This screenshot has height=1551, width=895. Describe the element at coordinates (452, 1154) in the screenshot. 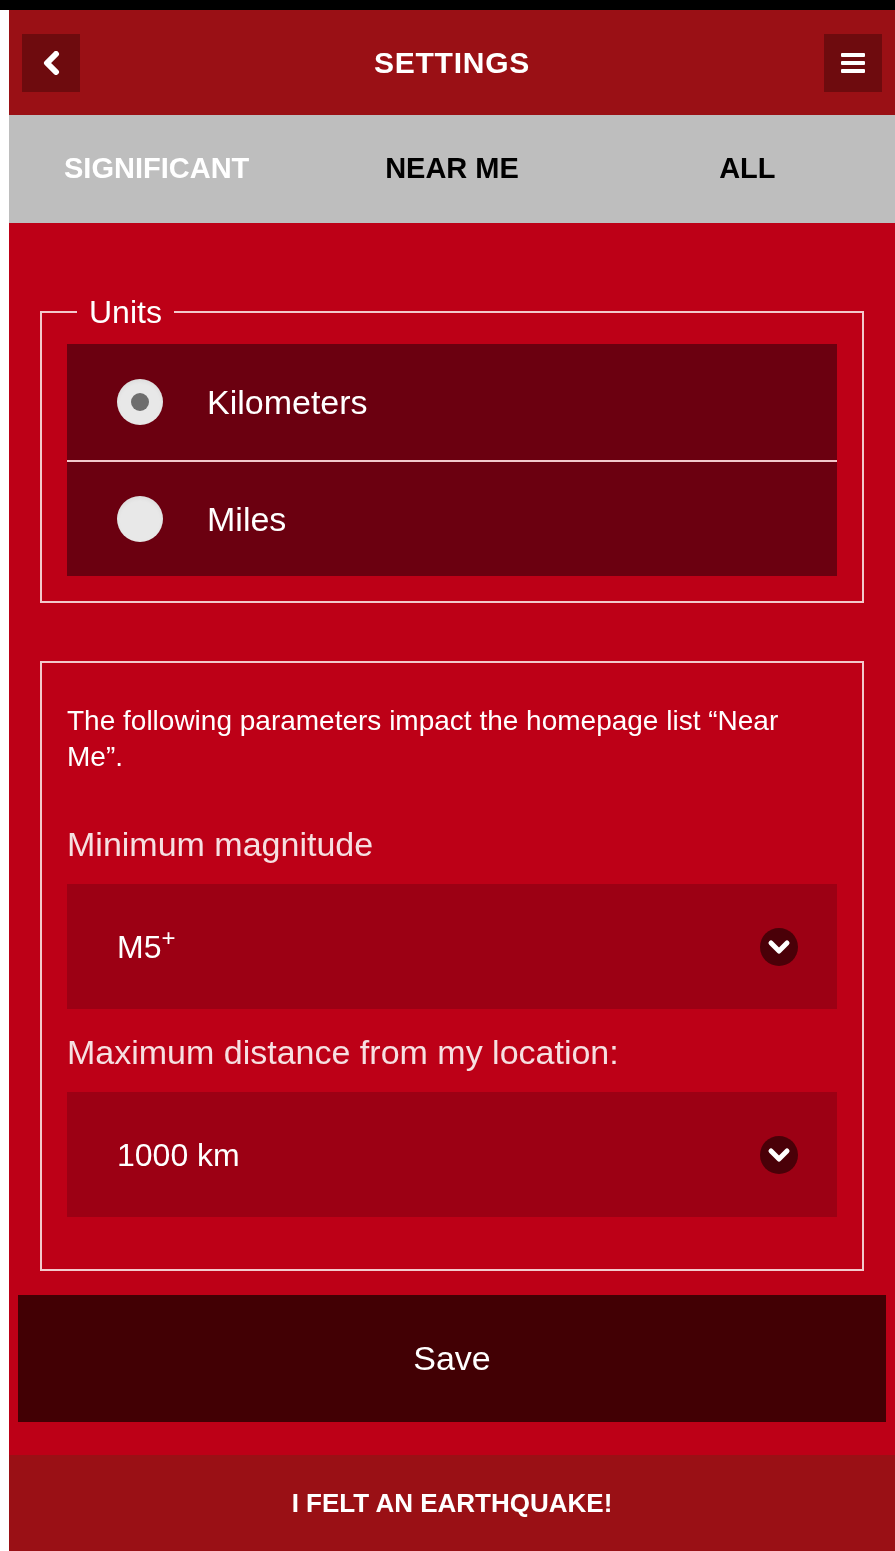

I see `select-field: 1000 km` at that location.